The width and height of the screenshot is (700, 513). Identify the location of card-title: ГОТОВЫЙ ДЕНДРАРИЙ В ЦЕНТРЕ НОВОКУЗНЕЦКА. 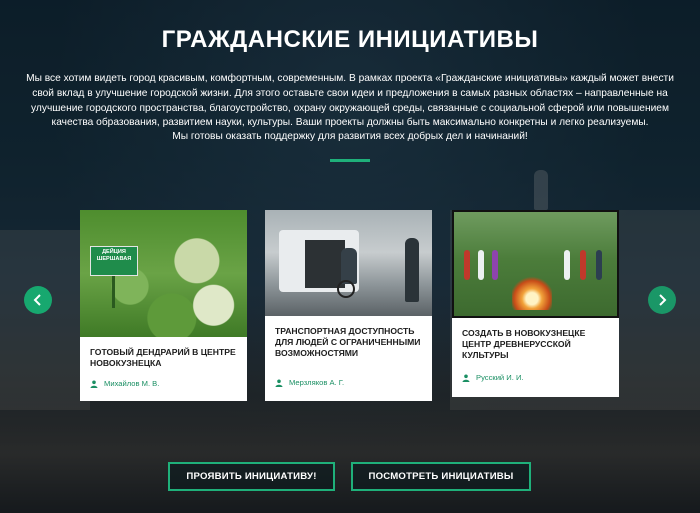
(163, 358).